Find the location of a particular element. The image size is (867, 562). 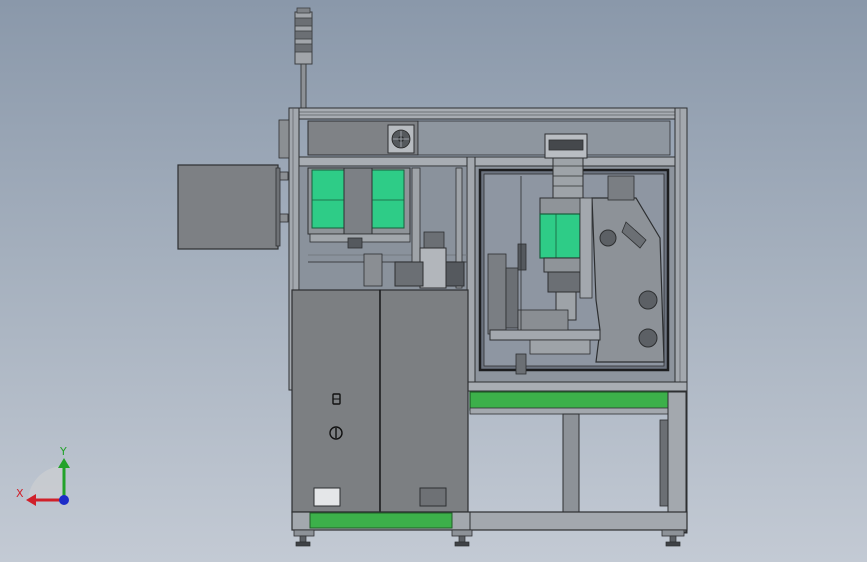

cooling-fan-icon is located at coordinates (401, 139).